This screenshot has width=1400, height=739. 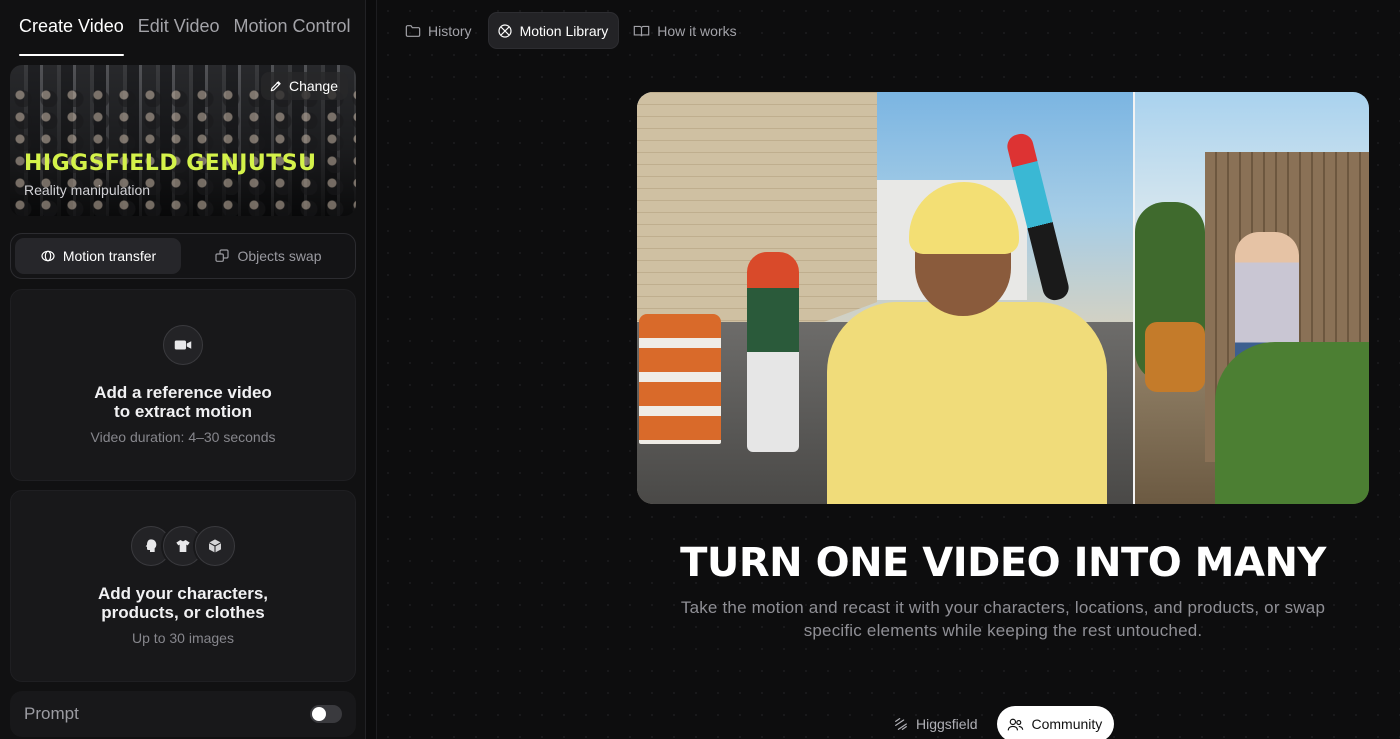 I want to click on users-icon, so click(x=1015, y=724).